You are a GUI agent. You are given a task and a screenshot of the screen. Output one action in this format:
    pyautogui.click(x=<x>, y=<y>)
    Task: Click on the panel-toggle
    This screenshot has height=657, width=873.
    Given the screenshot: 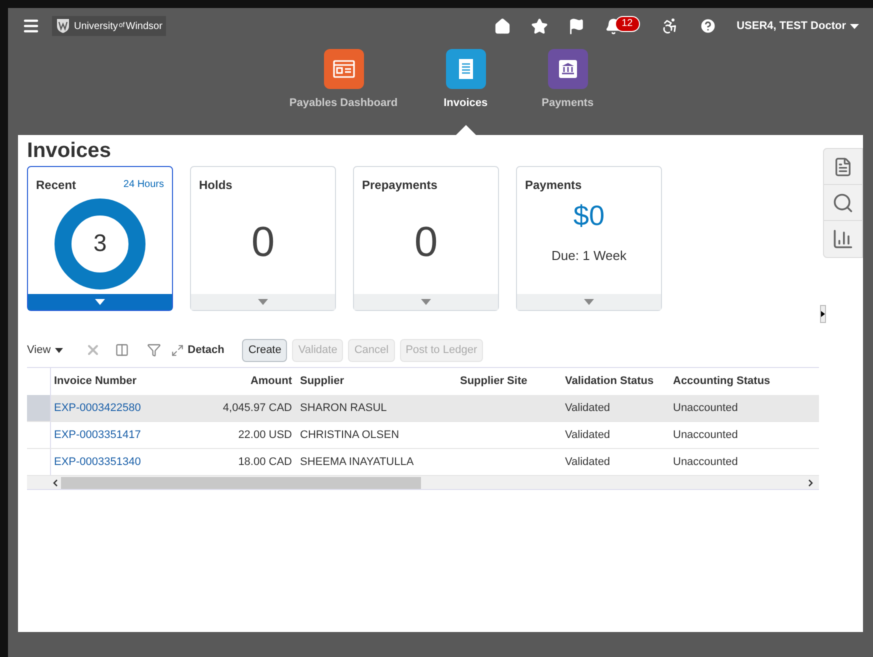 What is the action you would take?
    pyautogui.click(x=823, y=314)
    